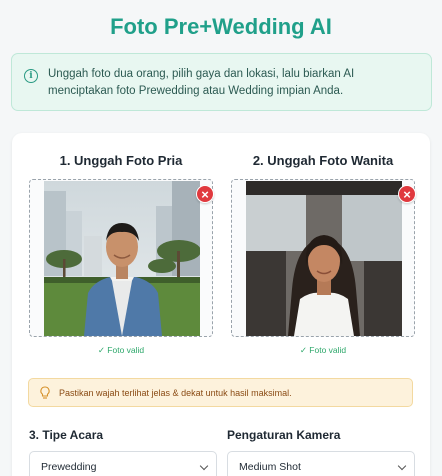  What do you see at coordinates (66, 435) in the screenshot?
I see `event-type-label: 3. Tipe Acara` at bounding box center [66, 435].